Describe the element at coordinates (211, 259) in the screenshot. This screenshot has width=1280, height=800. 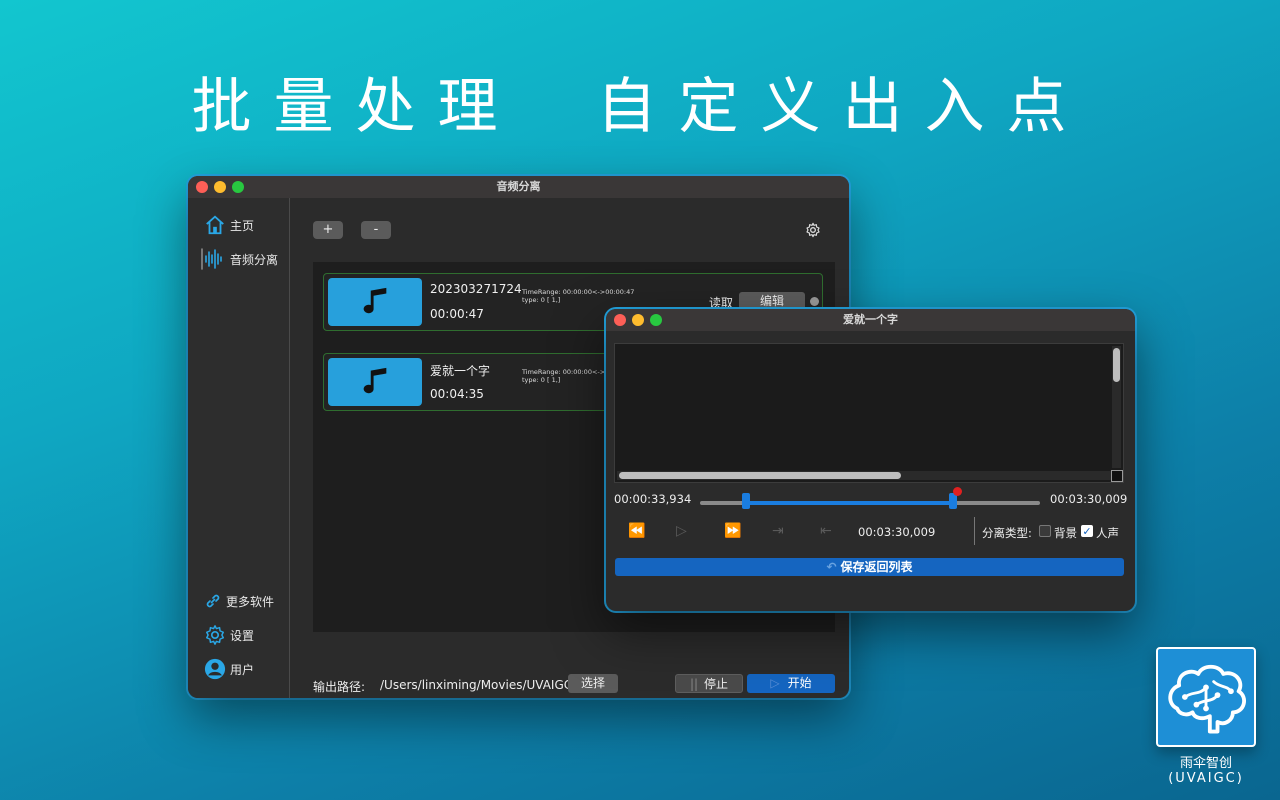
I see `waveform-icon` at that location.